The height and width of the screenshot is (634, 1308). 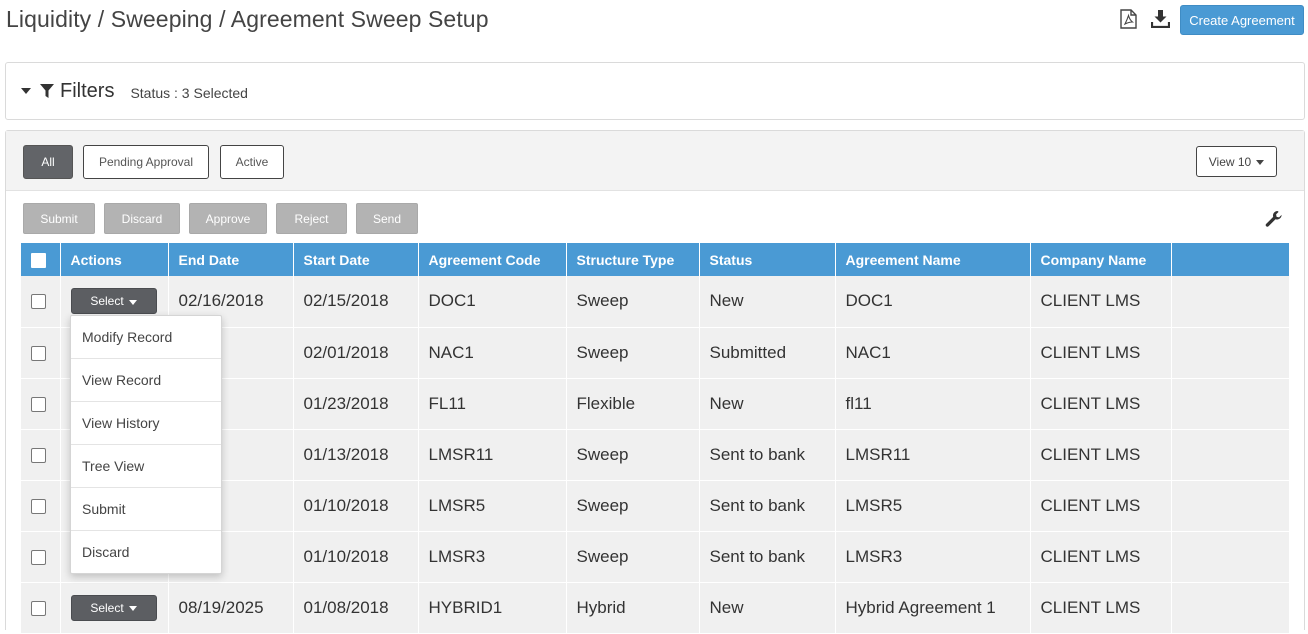 What do you see at coordinates (933, 404) in the screenshot?
I see `table-cell-name: fl11` at bounding box center [933, 404].